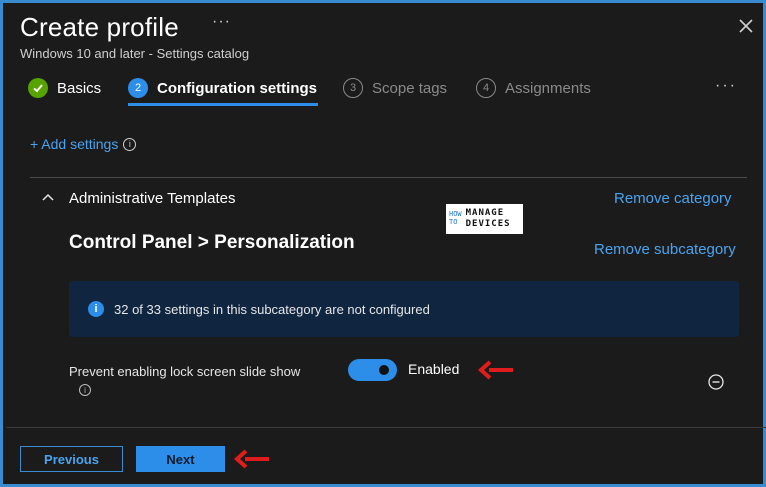  I want to click on step-number-badge: 3, so click(353, 88).